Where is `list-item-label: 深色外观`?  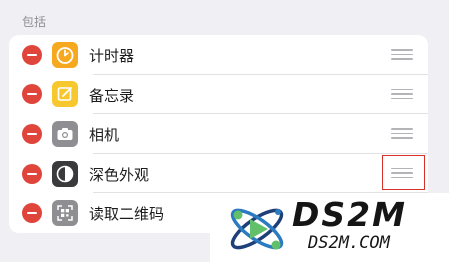 list-item-label: 深色外观 is located at coordinates (119, 174).